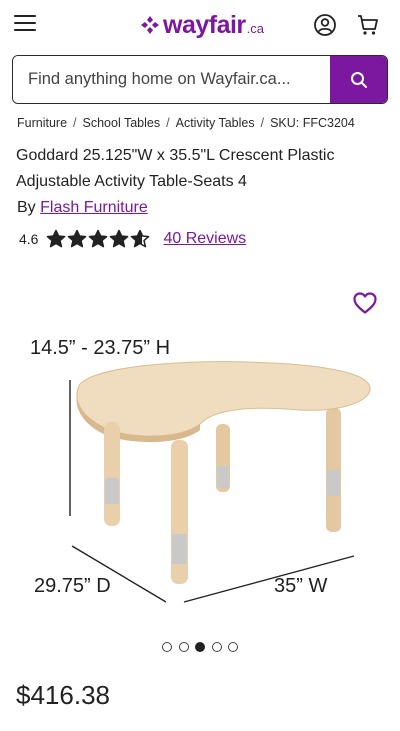  Describe the element at coordinates (300, 586) in the screenshot. I see `width-dimension-label: 35” W` at that location.